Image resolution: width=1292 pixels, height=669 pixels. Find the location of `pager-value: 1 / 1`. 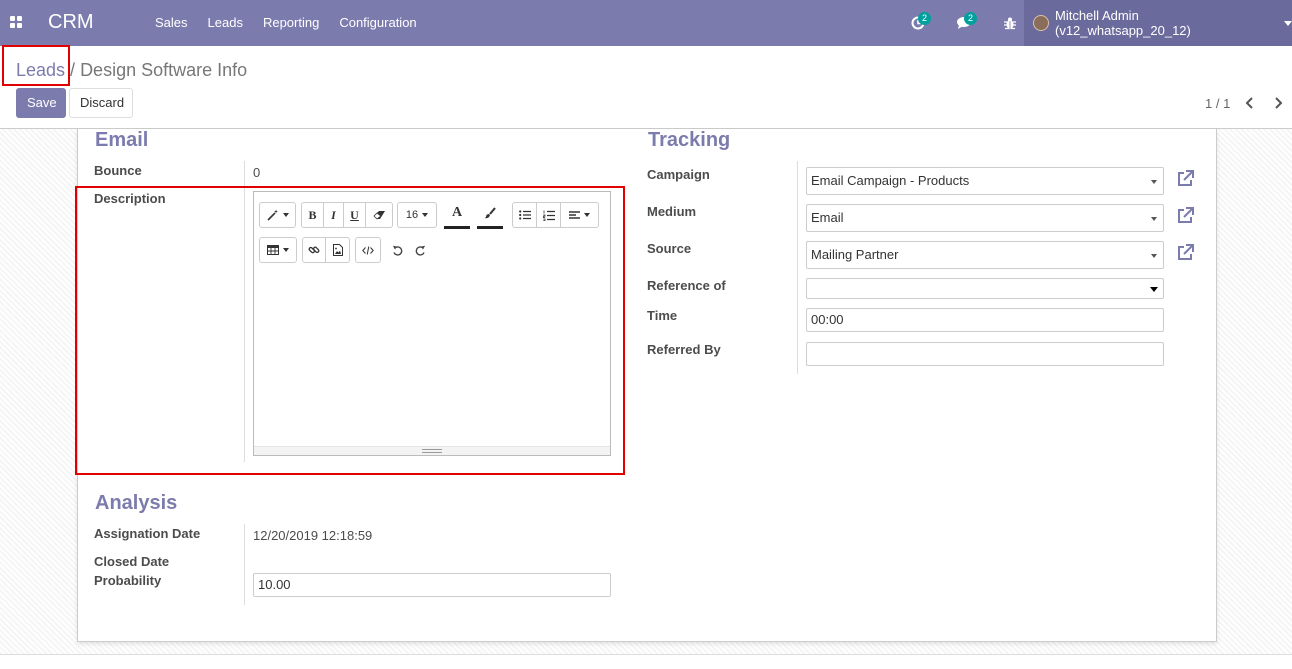

pager-value: 1 / 1 is located at coordinates (1217, 103).